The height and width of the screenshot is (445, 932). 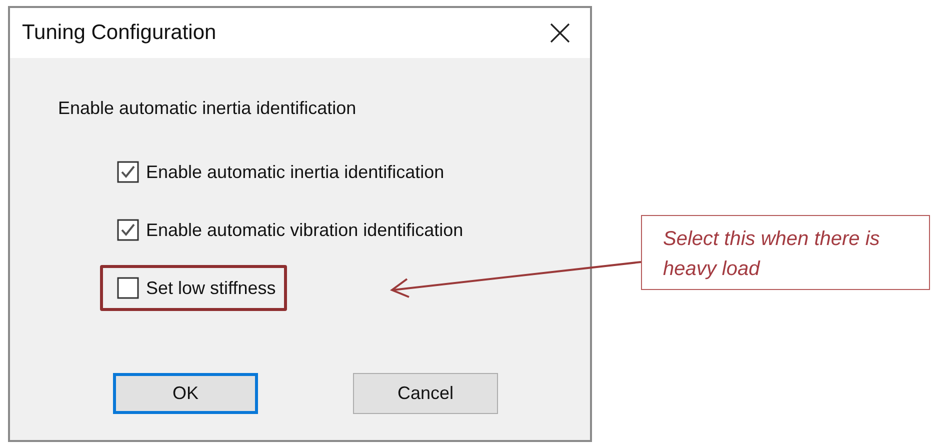 What do you see at coordinates (305, 230) in the screenshot?
I see `checkbox-label: Enable automatic vibration identification` at bounding box center [305, 230].